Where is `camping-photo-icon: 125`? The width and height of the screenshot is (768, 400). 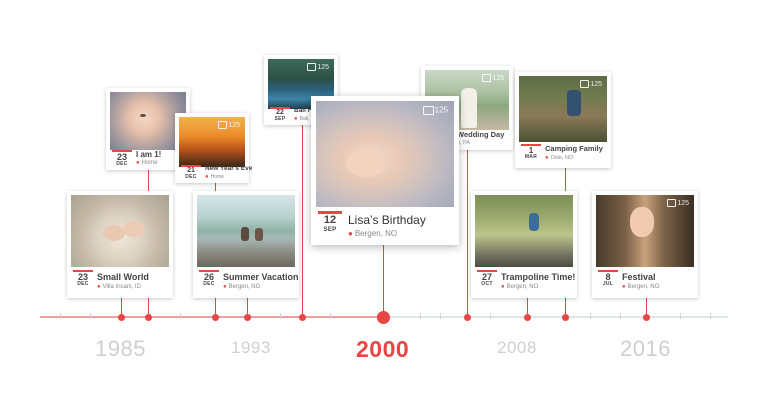
camping-photo-icon: 125 is located at coordinates (563, 109).